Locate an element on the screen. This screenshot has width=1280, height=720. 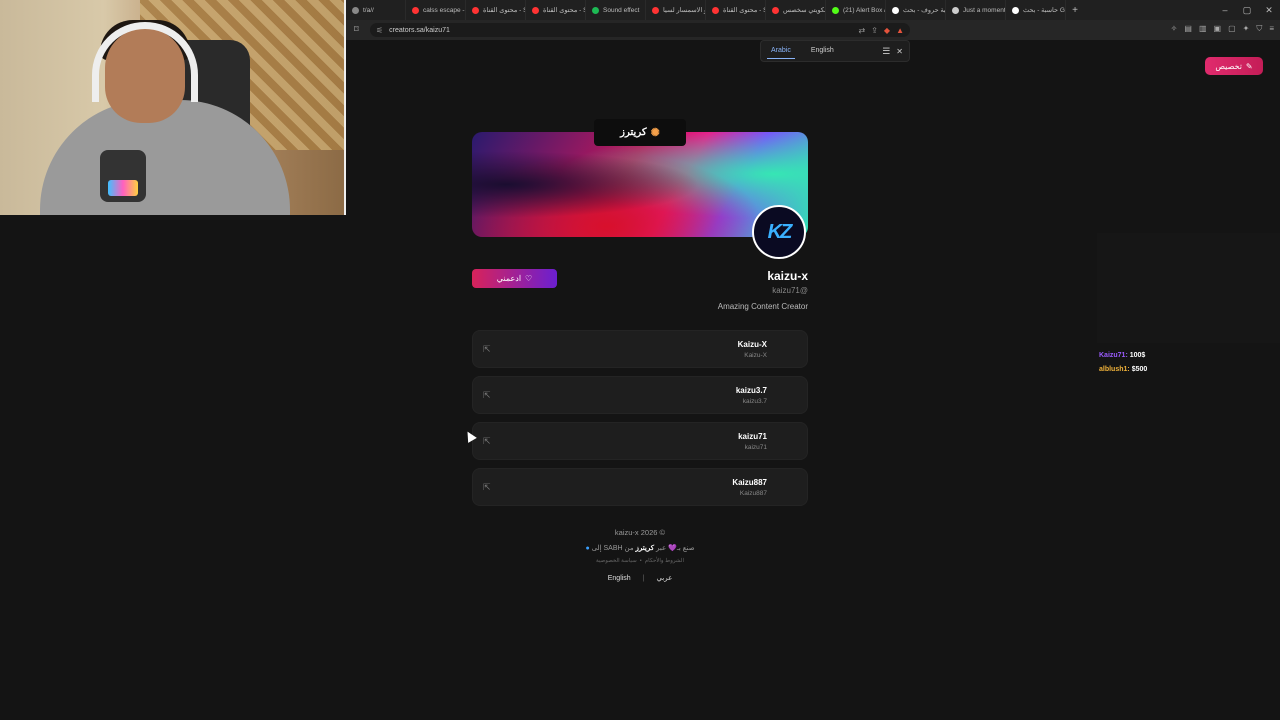
browser-toolbar: ✧ ▤ ▥ ▣ ▢ ✦ ⛉ ≡ is located at coordinates (1222, 29).